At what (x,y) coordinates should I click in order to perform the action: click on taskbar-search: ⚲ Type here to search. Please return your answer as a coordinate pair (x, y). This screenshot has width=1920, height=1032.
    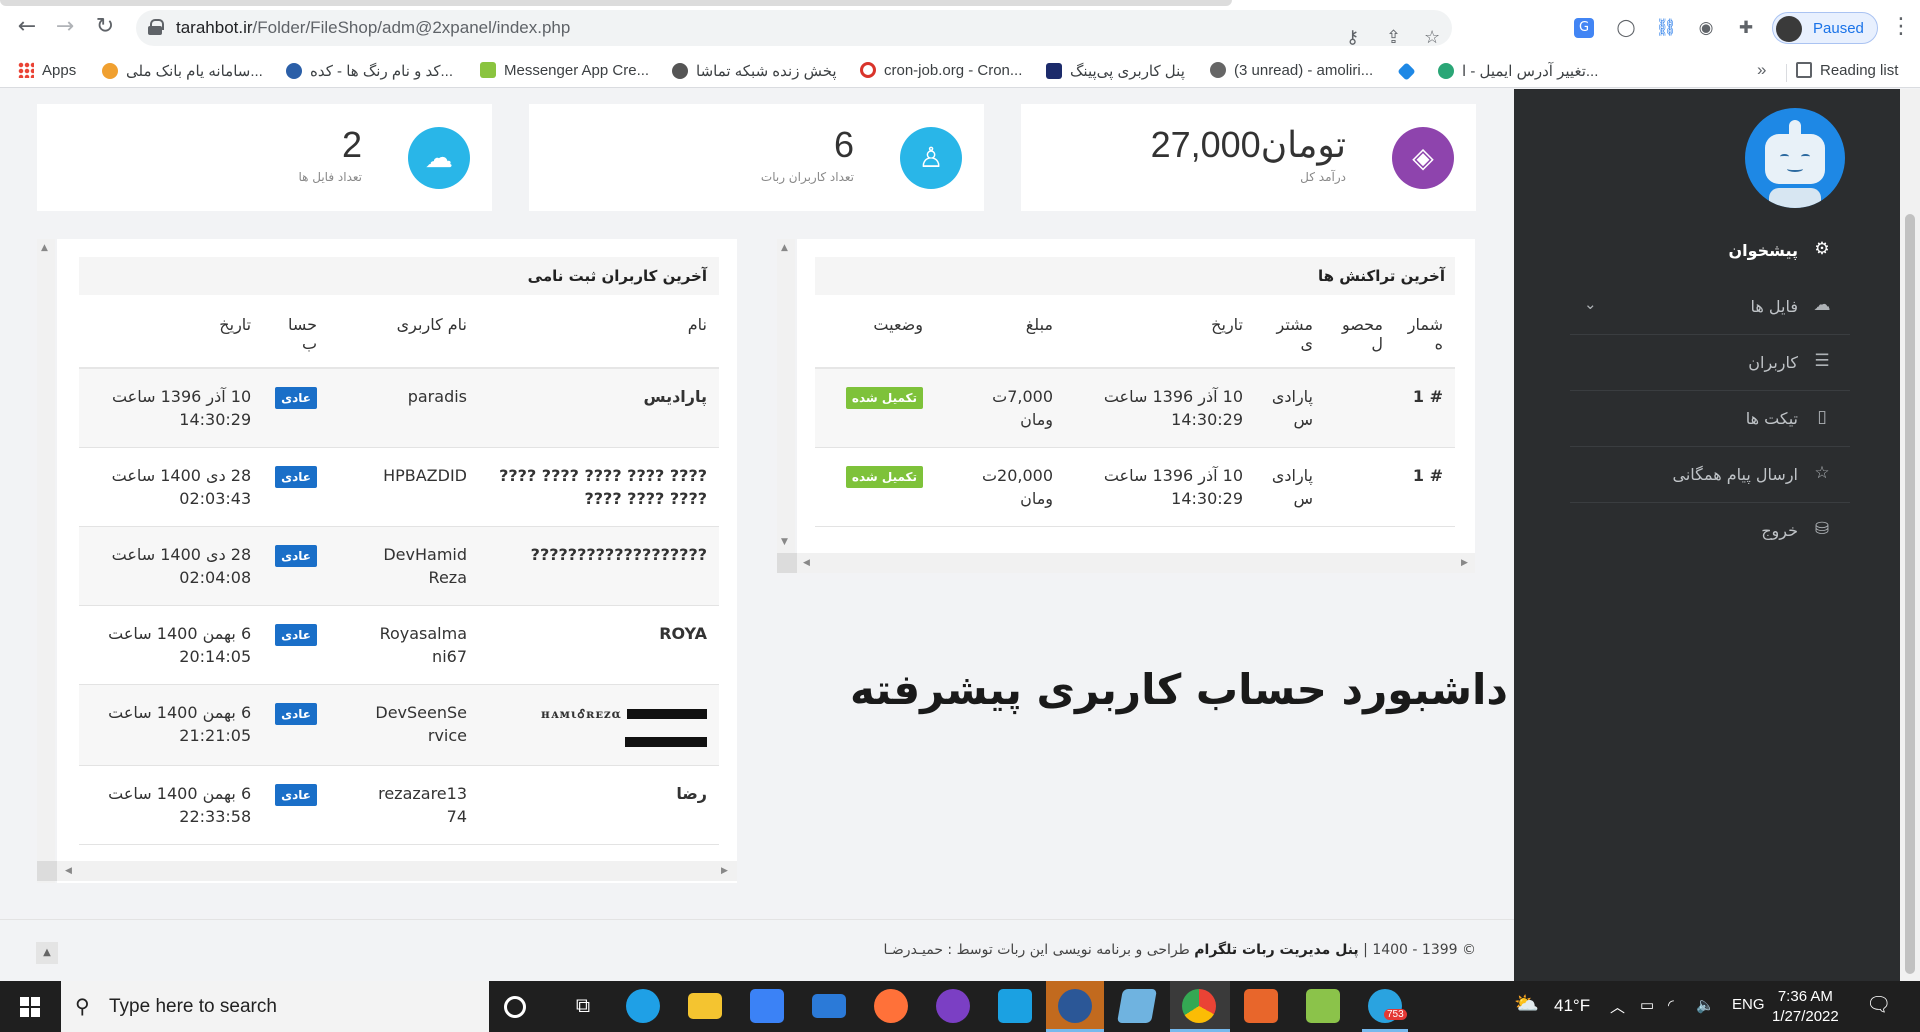
    Looking at the image, I should click on (275, 1006).